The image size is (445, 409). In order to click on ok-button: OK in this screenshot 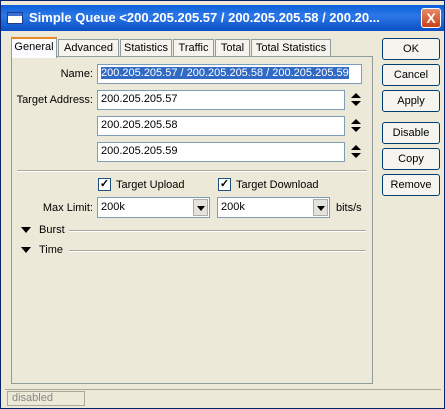, I will do `click(411, 49)`.